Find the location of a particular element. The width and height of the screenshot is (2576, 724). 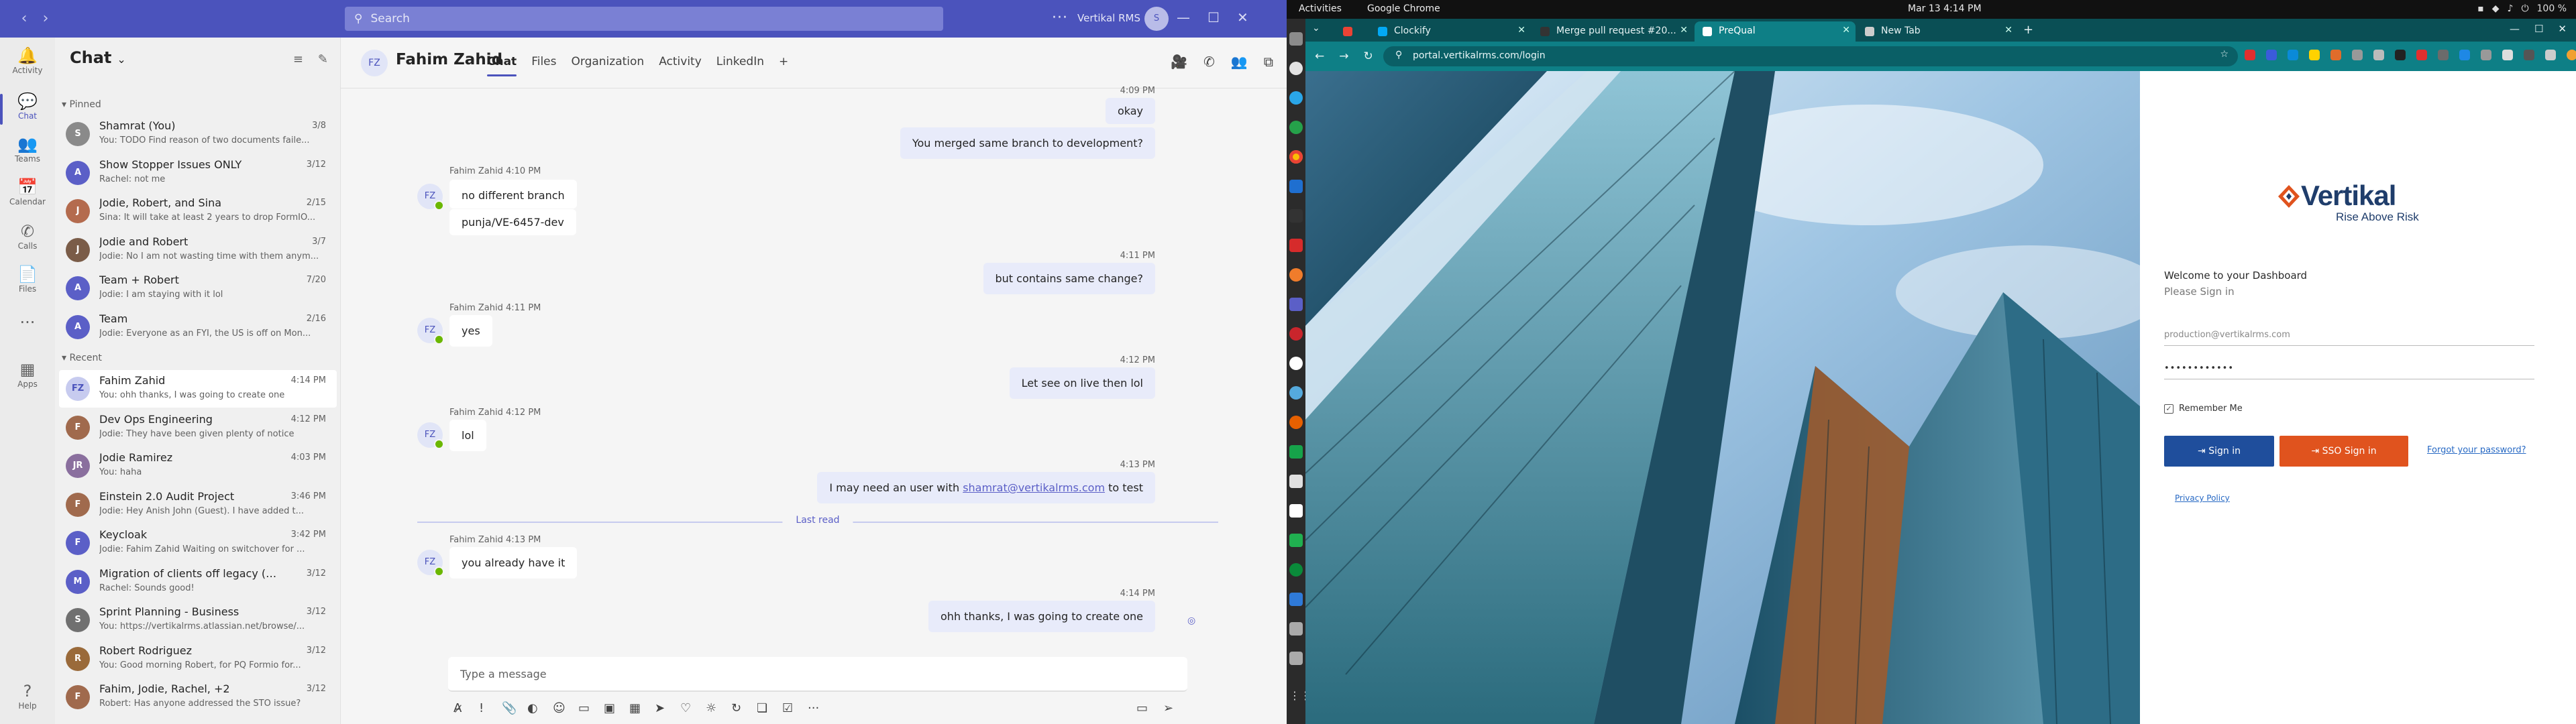

audio-call-icon: ✆ is located at coordinates (1209, 62).